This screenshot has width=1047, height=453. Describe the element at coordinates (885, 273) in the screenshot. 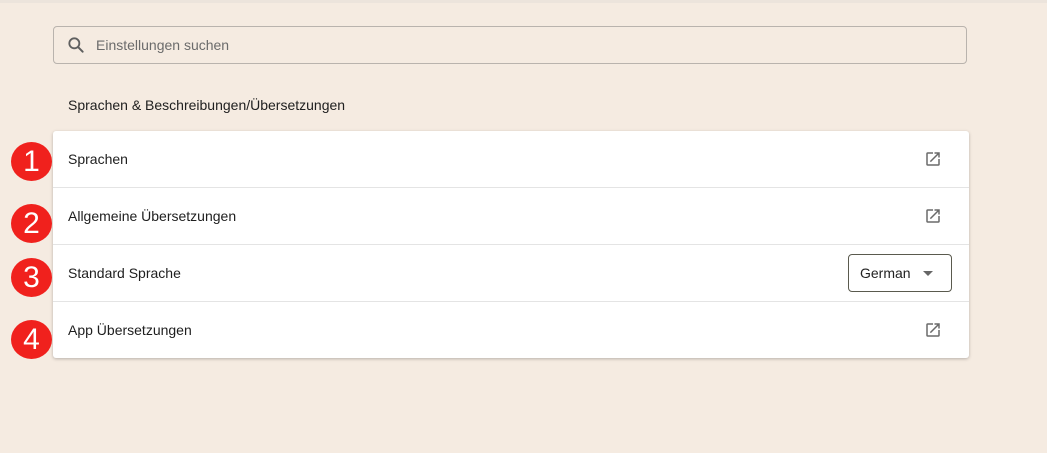

I see `language-select-value: German` at that location.